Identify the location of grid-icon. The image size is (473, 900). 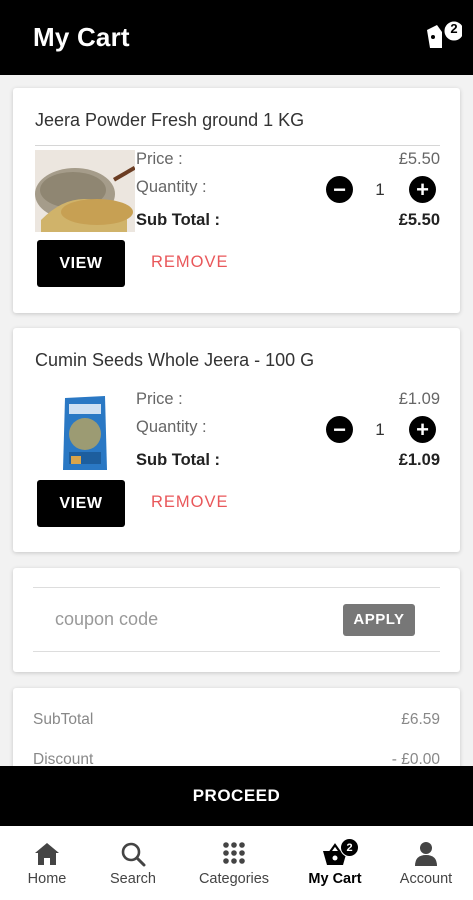
(234, 853).